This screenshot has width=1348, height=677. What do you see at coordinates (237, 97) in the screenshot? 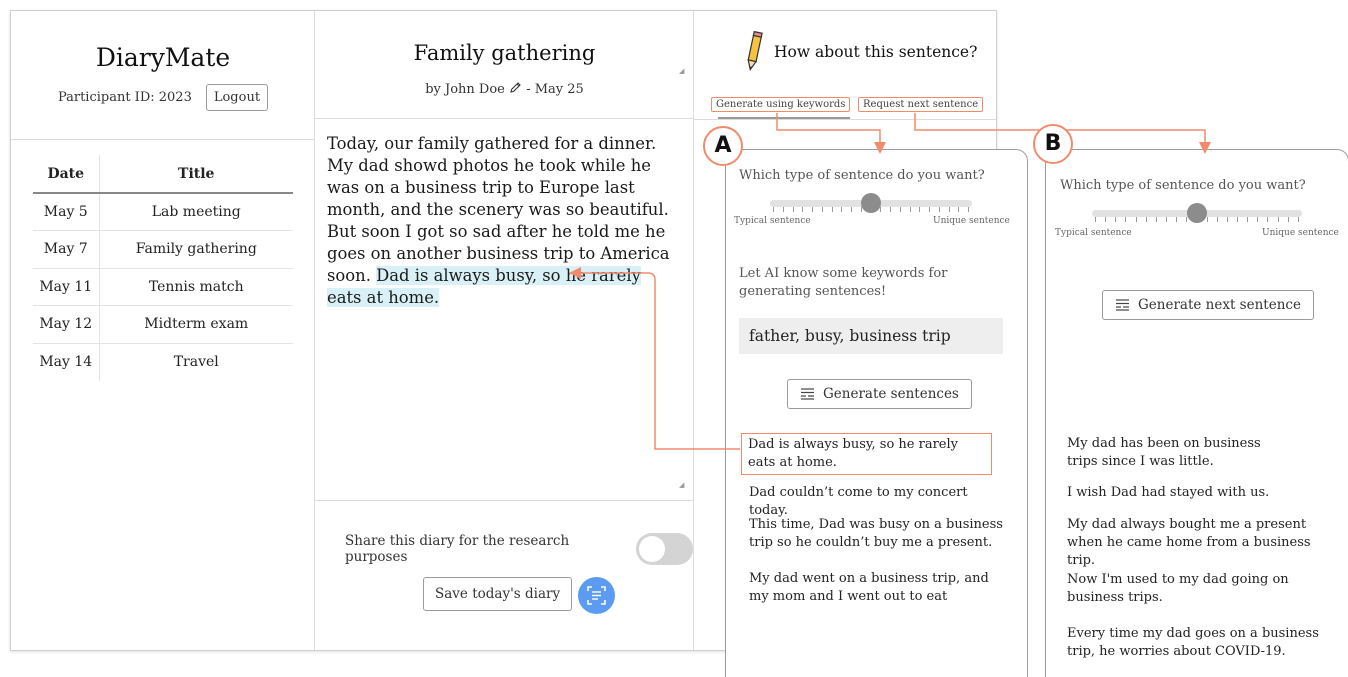
I see `logout-button: Logout` at bounding box center [237, 97].